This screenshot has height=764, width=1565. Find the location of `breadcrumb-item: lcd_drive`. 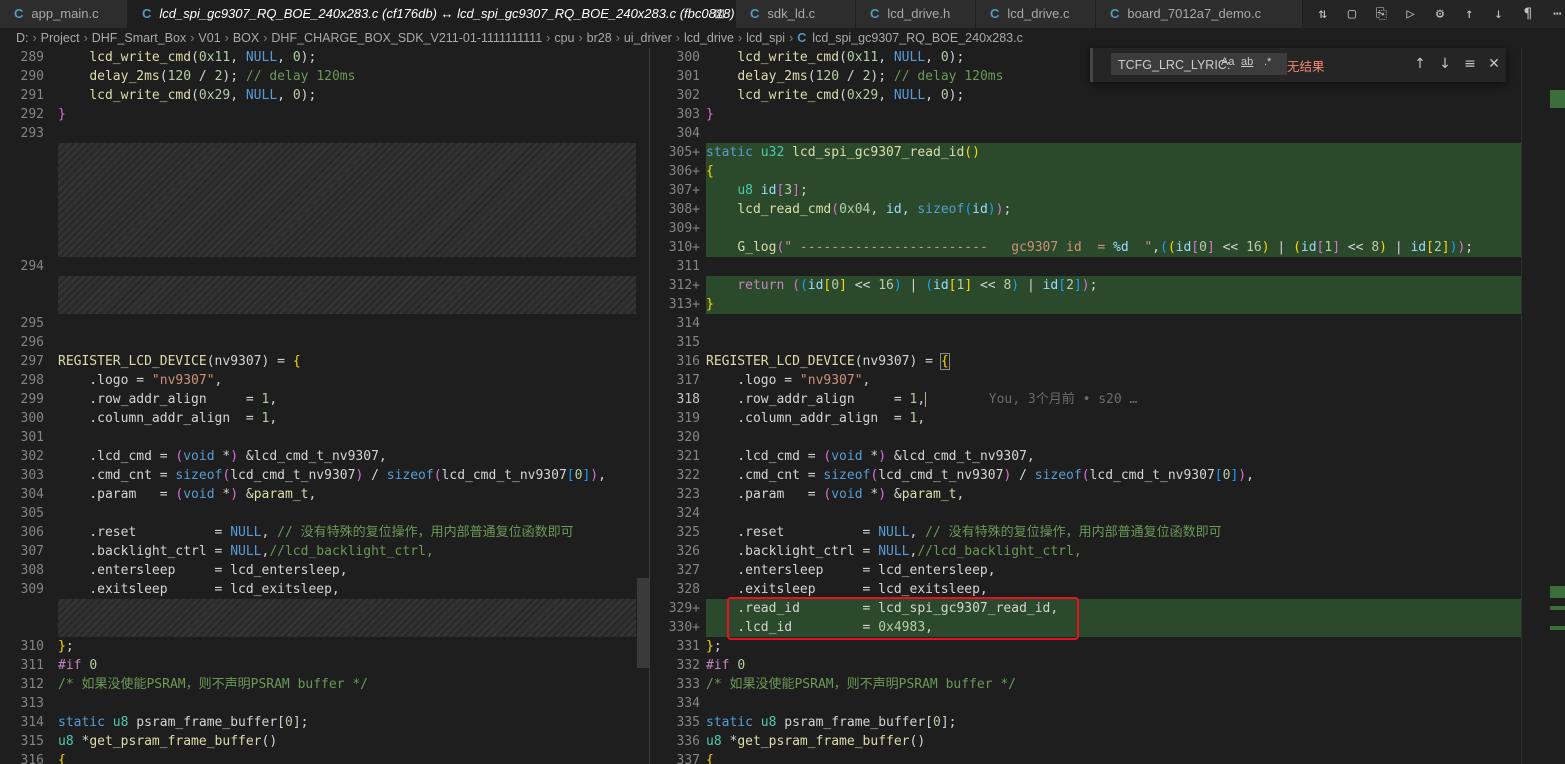

breadcrumb-item: lcd_drive is located at coordinates (709, 38).